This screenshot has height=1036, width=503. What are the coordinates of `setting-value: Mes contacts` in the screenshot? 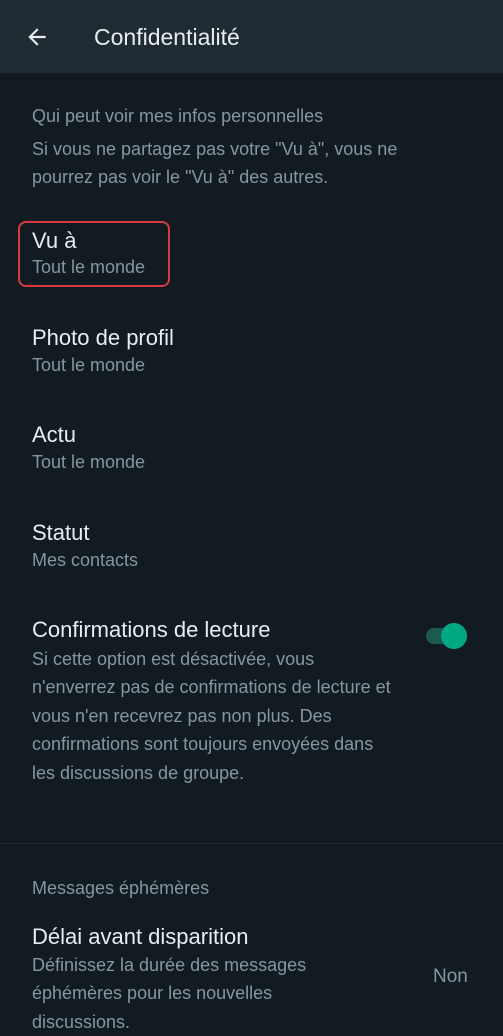 It's located at (85, 560).